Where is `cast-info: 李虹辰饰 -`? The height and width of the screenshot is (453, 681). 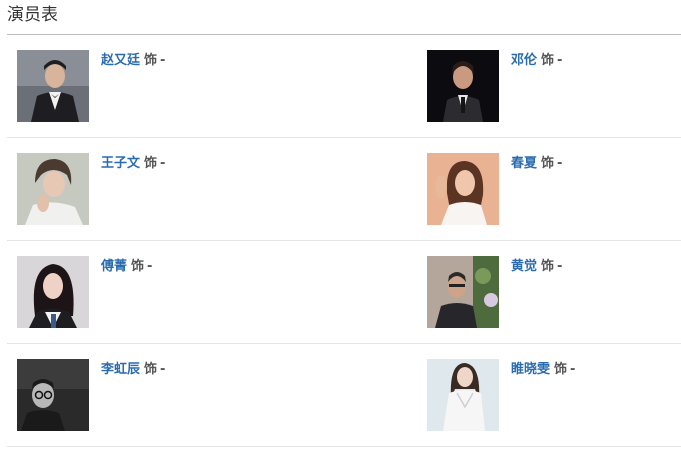 cast-info: 李虹辰饰 - is located at coordinates (133, 370).